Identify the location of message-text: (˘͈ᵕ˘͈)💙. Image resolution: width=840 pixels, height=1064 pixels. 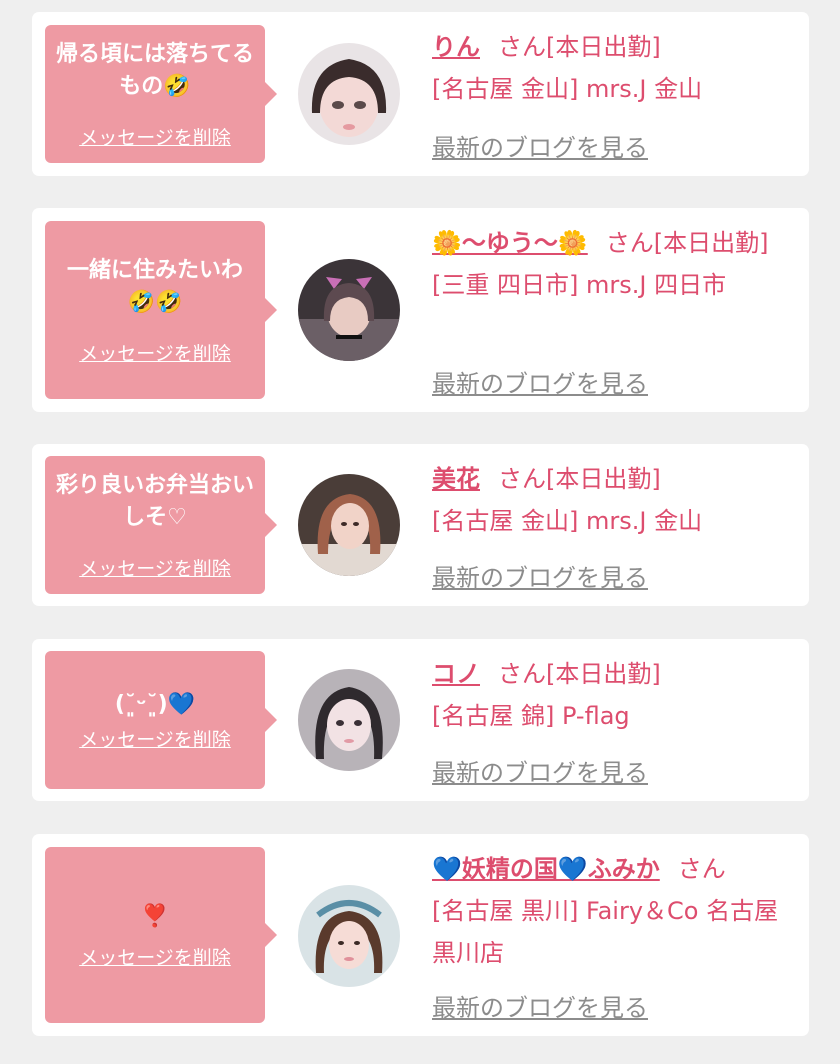
(155, 704).